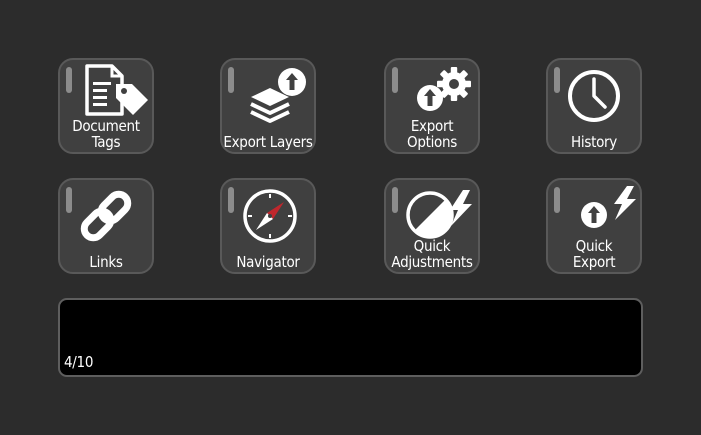  What do you see at coordinates (106, 262) in the screenshot?
I see `links-label: Links` at bounding box center [106, 262].